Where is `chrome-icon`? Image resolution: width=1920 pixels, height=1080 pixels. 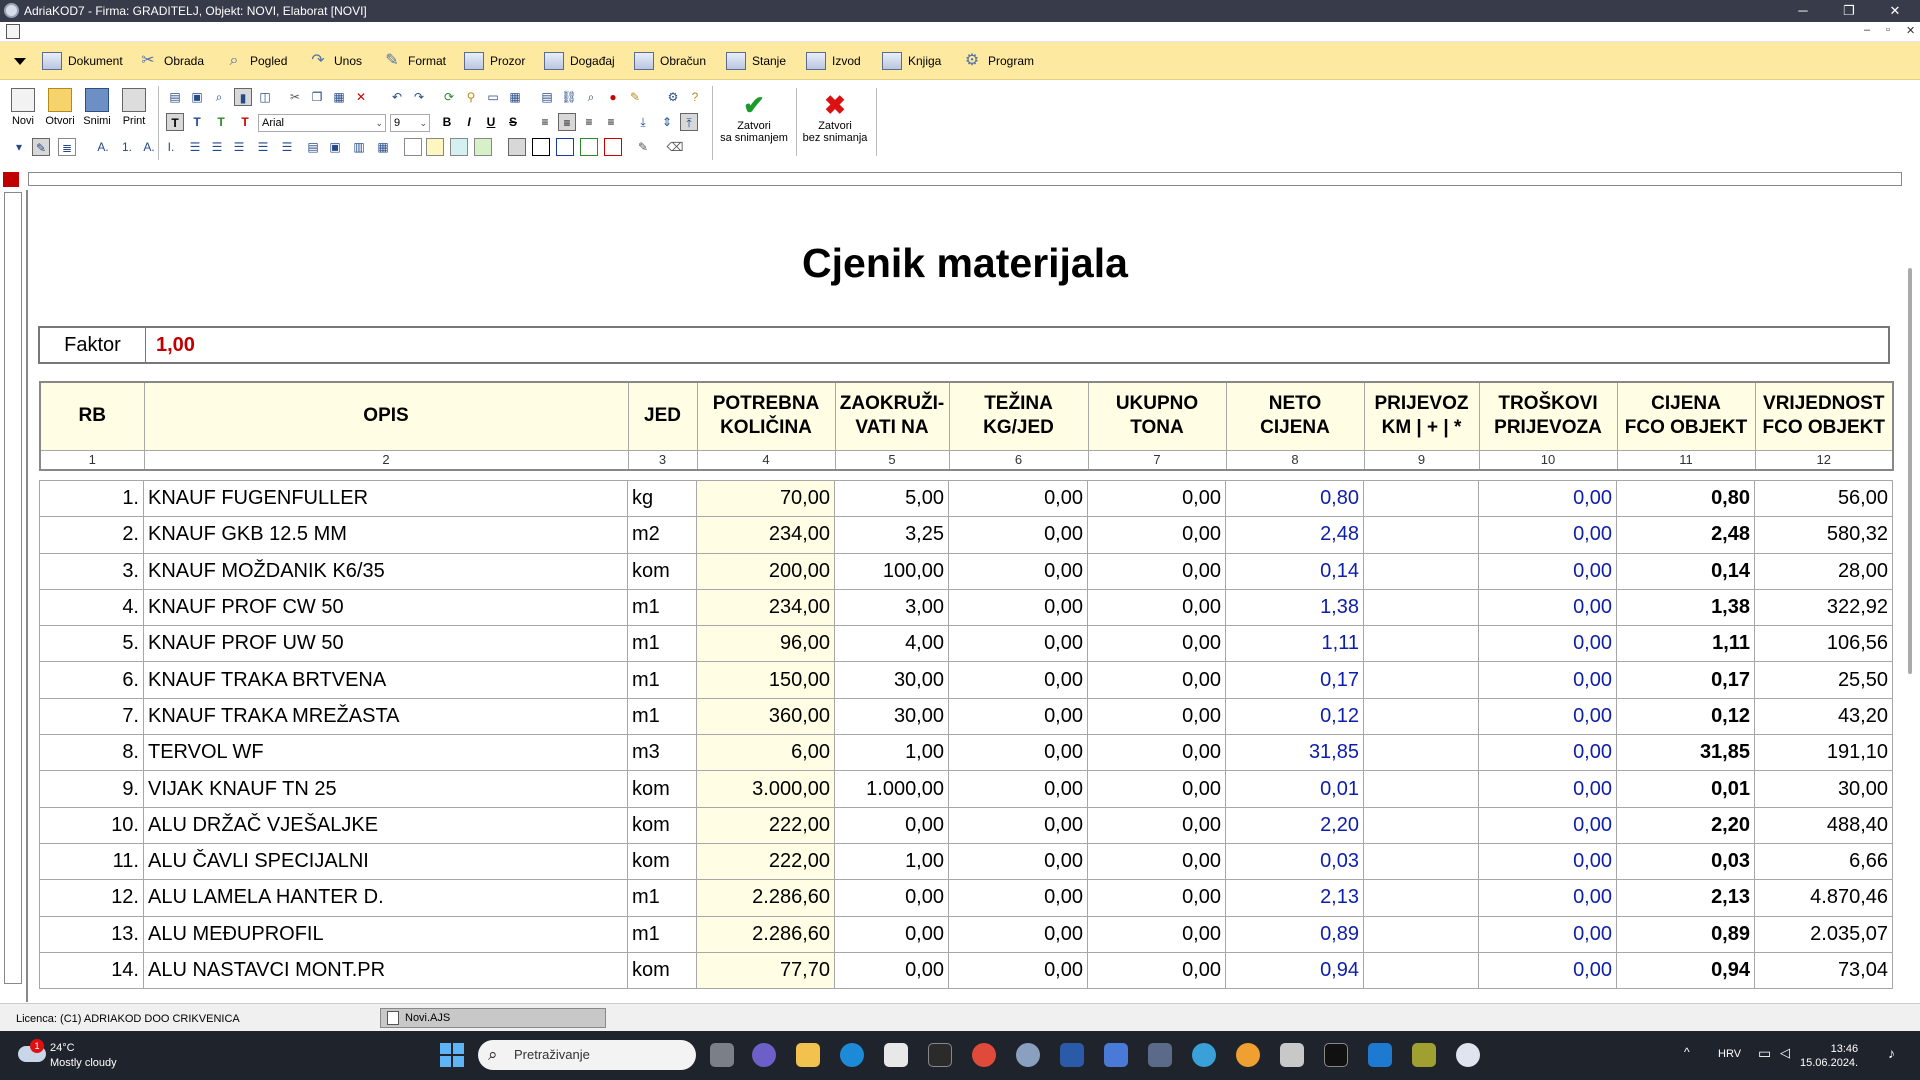
chrome-icon is located at coordinates (984, 1055).